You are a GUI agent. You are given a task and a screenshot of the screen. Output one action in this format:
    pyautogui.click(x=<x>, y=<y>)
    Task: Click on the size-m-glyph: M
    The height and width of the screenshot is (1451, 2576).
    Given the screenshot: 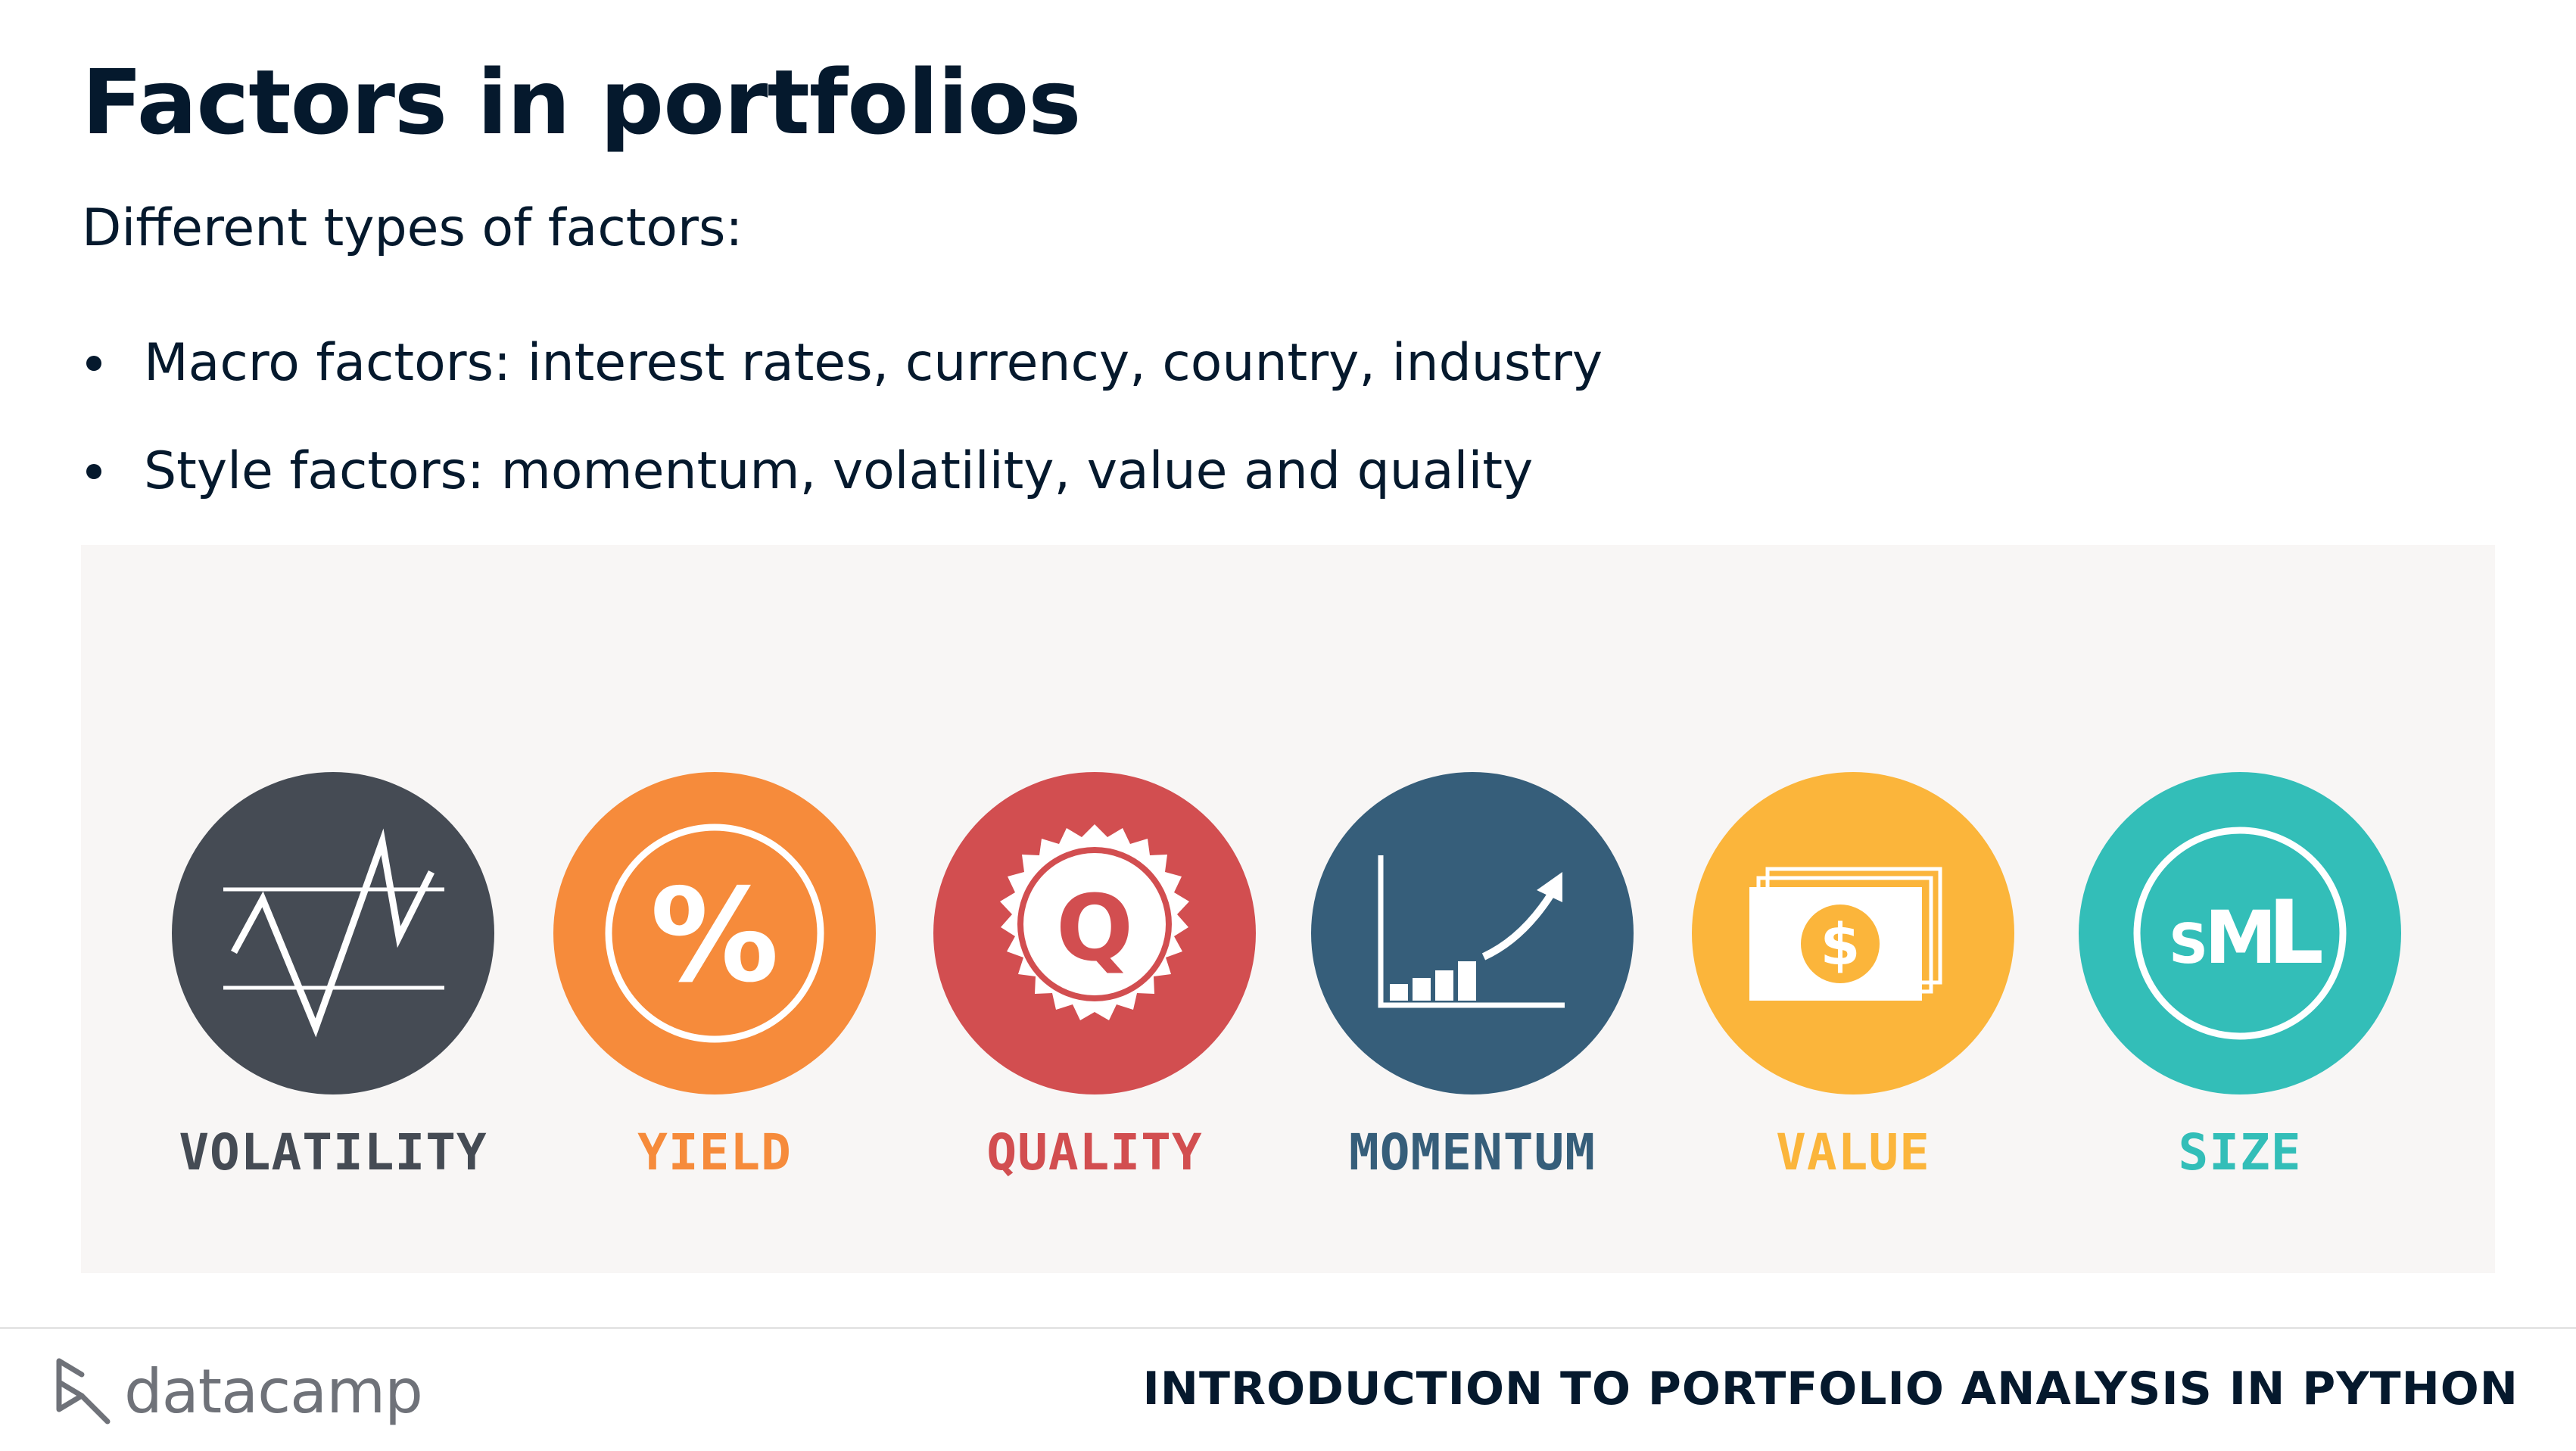 What is the action you would take?
    pyautogui.click(x=2240, y=937)
    